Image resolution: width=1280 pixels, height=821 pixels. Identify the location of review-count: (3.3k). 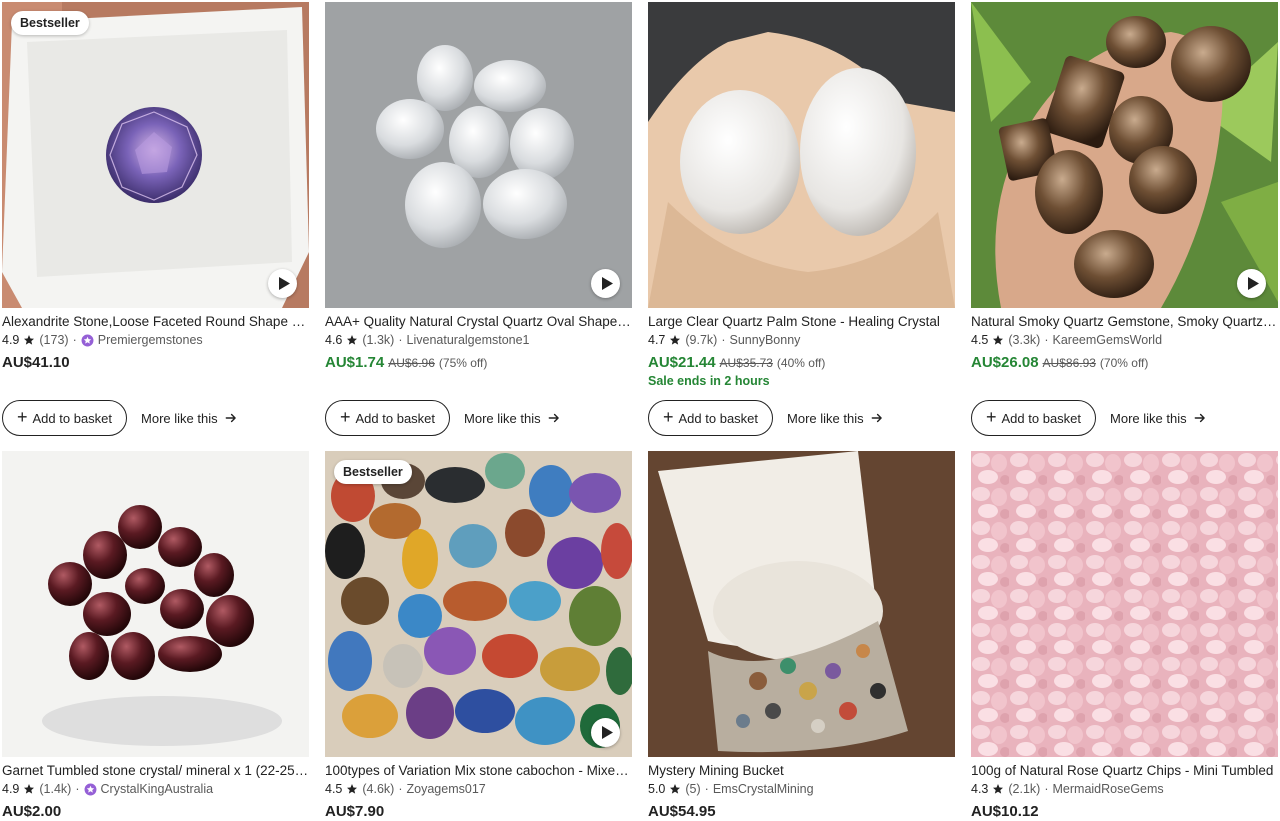
(1024, 340).